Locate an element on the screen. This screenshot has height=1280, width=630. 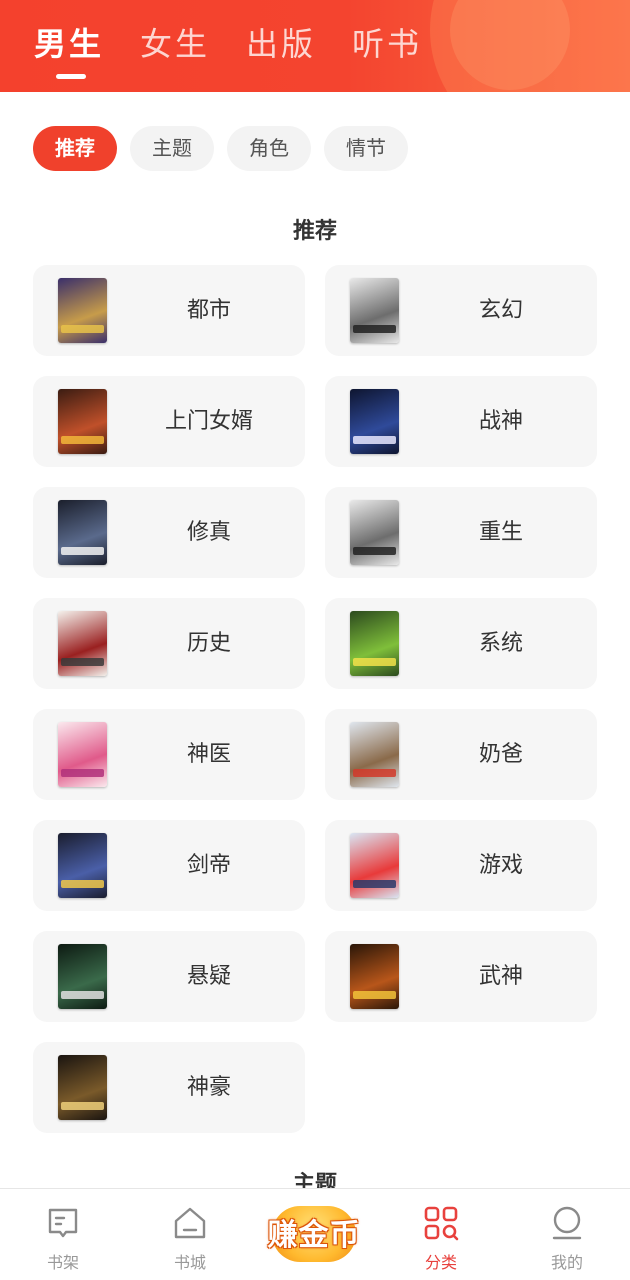
category-card: 战神 is located at coordinates (461, 421).